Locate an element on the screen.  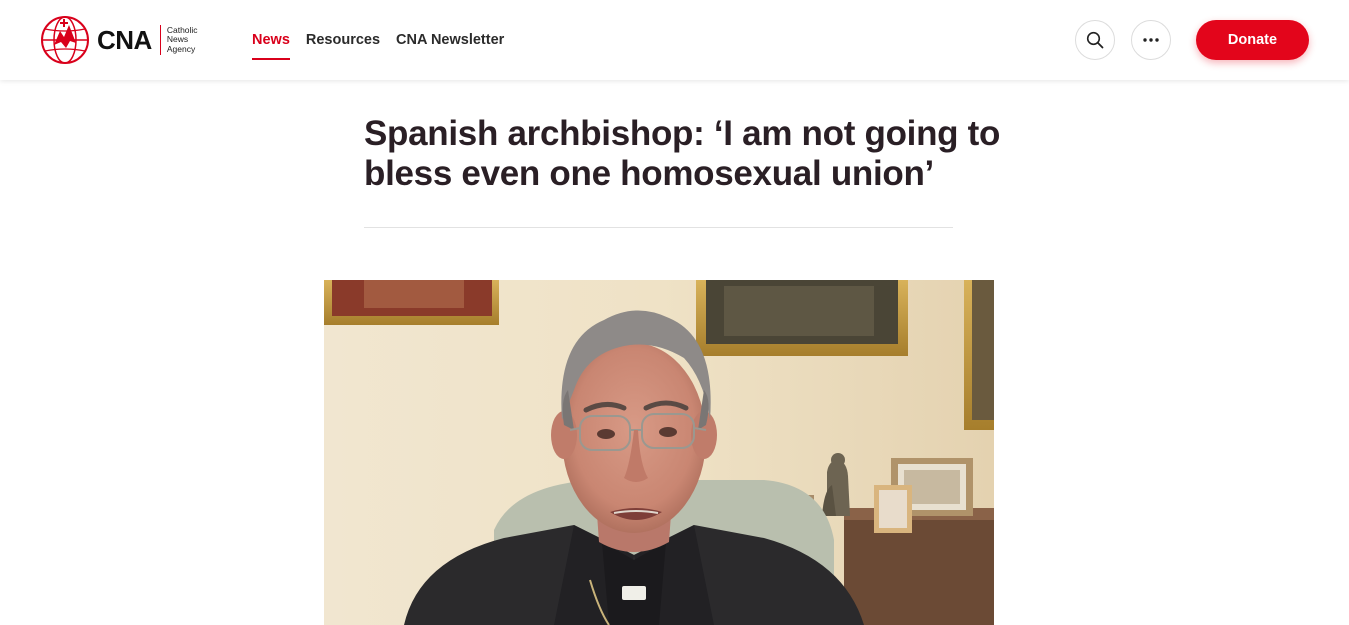
nav-item-news: News is located at coordinates (271, 40).